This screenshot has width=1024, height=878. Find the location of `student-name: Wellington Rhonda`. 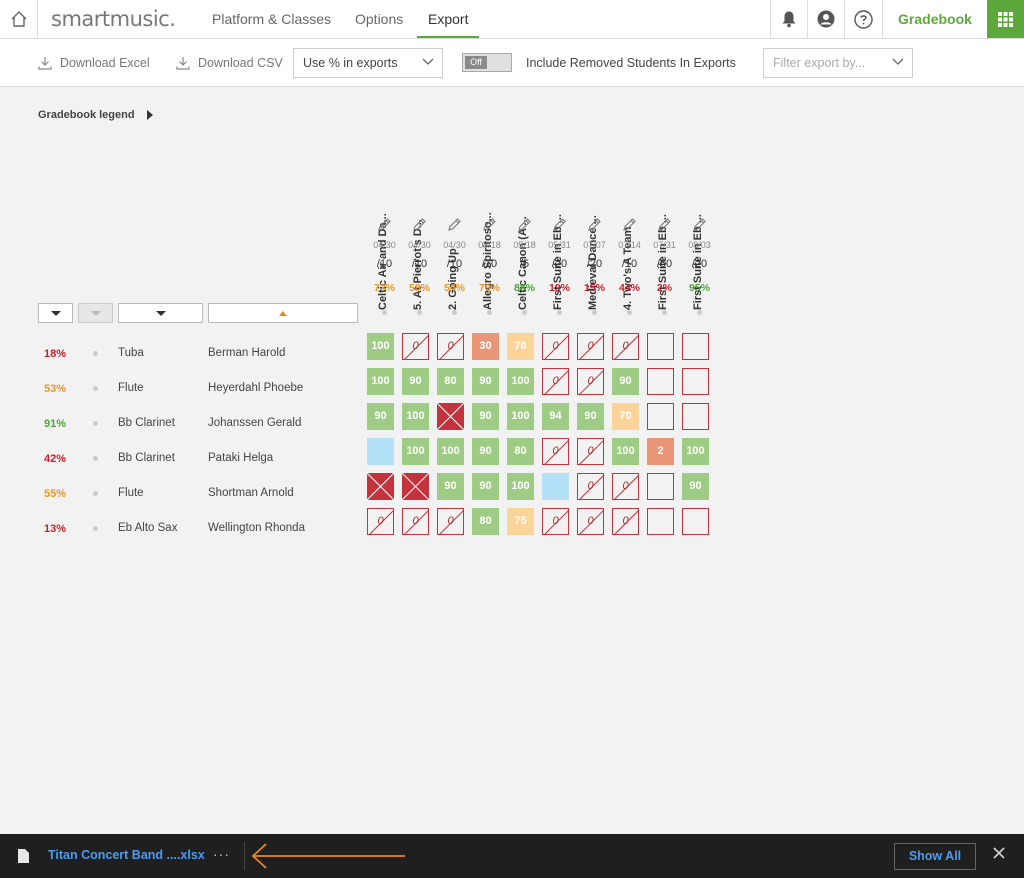

student-name: Wellington Rhonda is located at coordinates (256, 528).